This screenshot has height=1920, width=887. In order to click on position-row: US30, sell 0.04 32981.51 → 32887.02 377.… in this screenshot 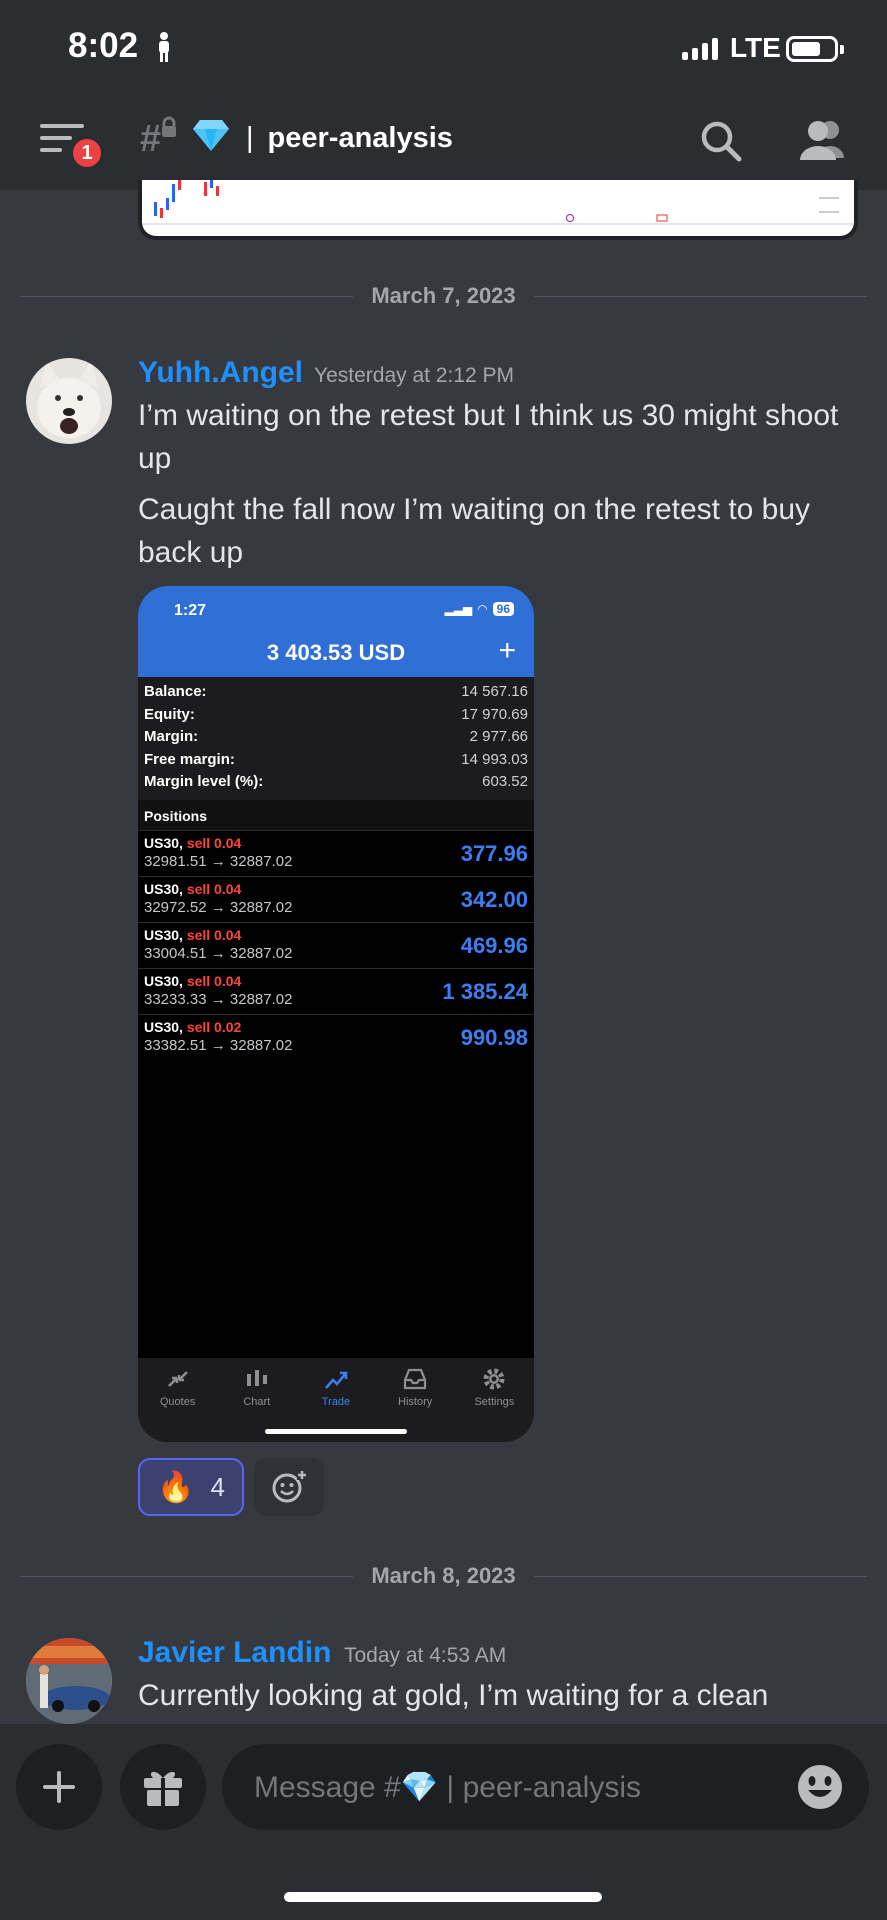, I will do `click(336, 852)`.